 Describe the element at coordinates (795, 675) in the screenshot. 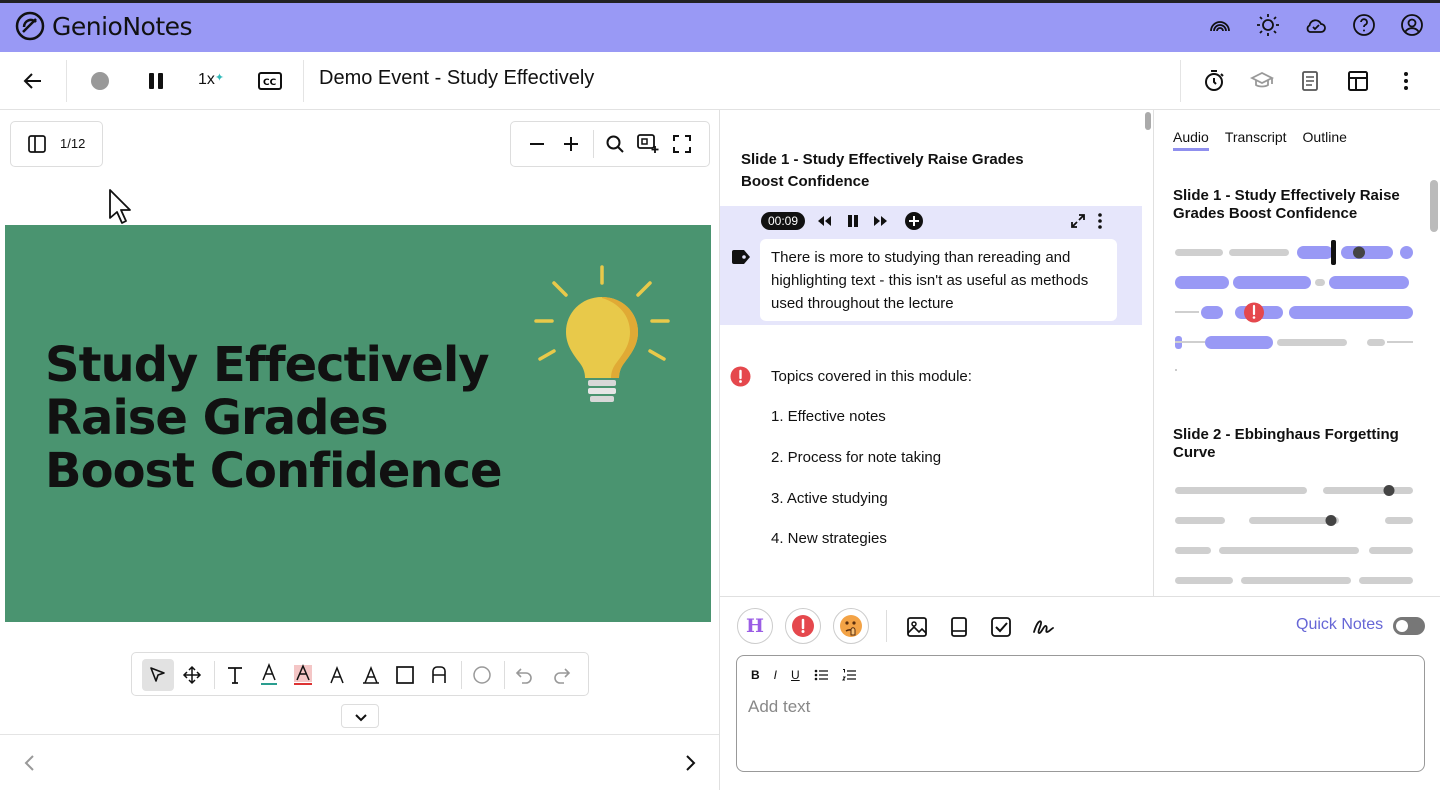

I see `underline-button: U` at that location.